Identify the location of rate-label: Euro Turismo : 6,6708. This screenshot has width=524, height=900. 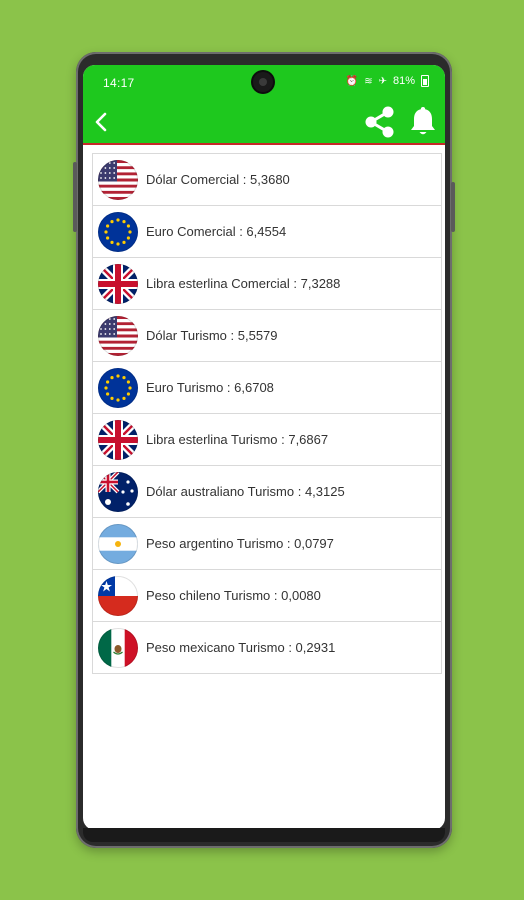
(210, 387).